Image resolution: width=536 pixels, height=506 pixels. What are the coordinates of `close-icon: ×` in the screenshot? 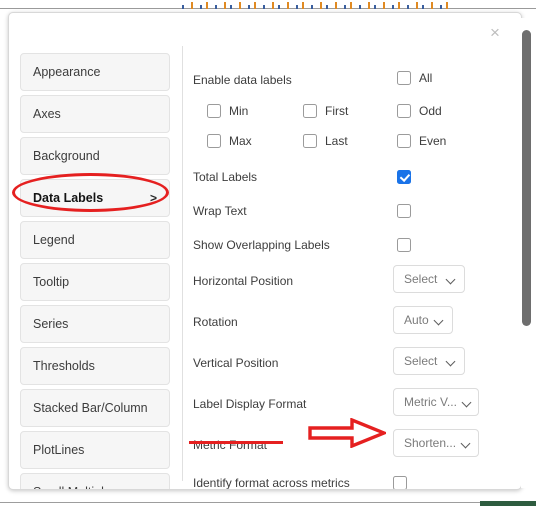 It's located at (495, 33).